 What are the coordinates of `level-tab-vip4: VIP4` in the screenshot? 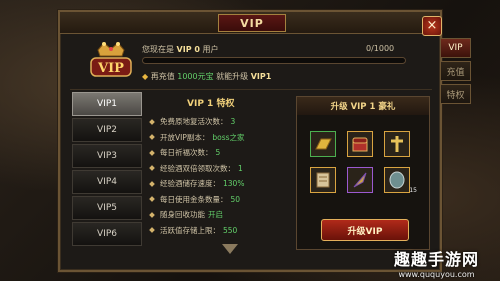 It's located at (107, 182).